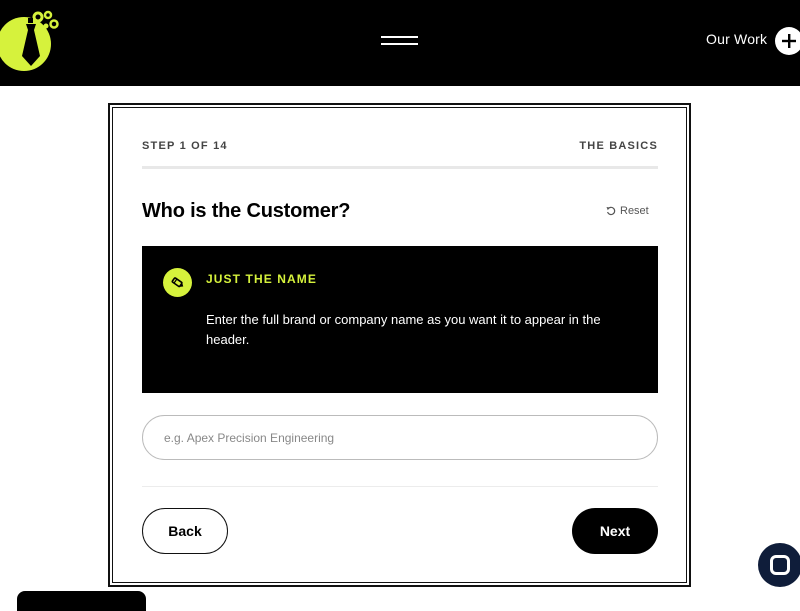  I want to click on chat-icon, so click(780, 565).